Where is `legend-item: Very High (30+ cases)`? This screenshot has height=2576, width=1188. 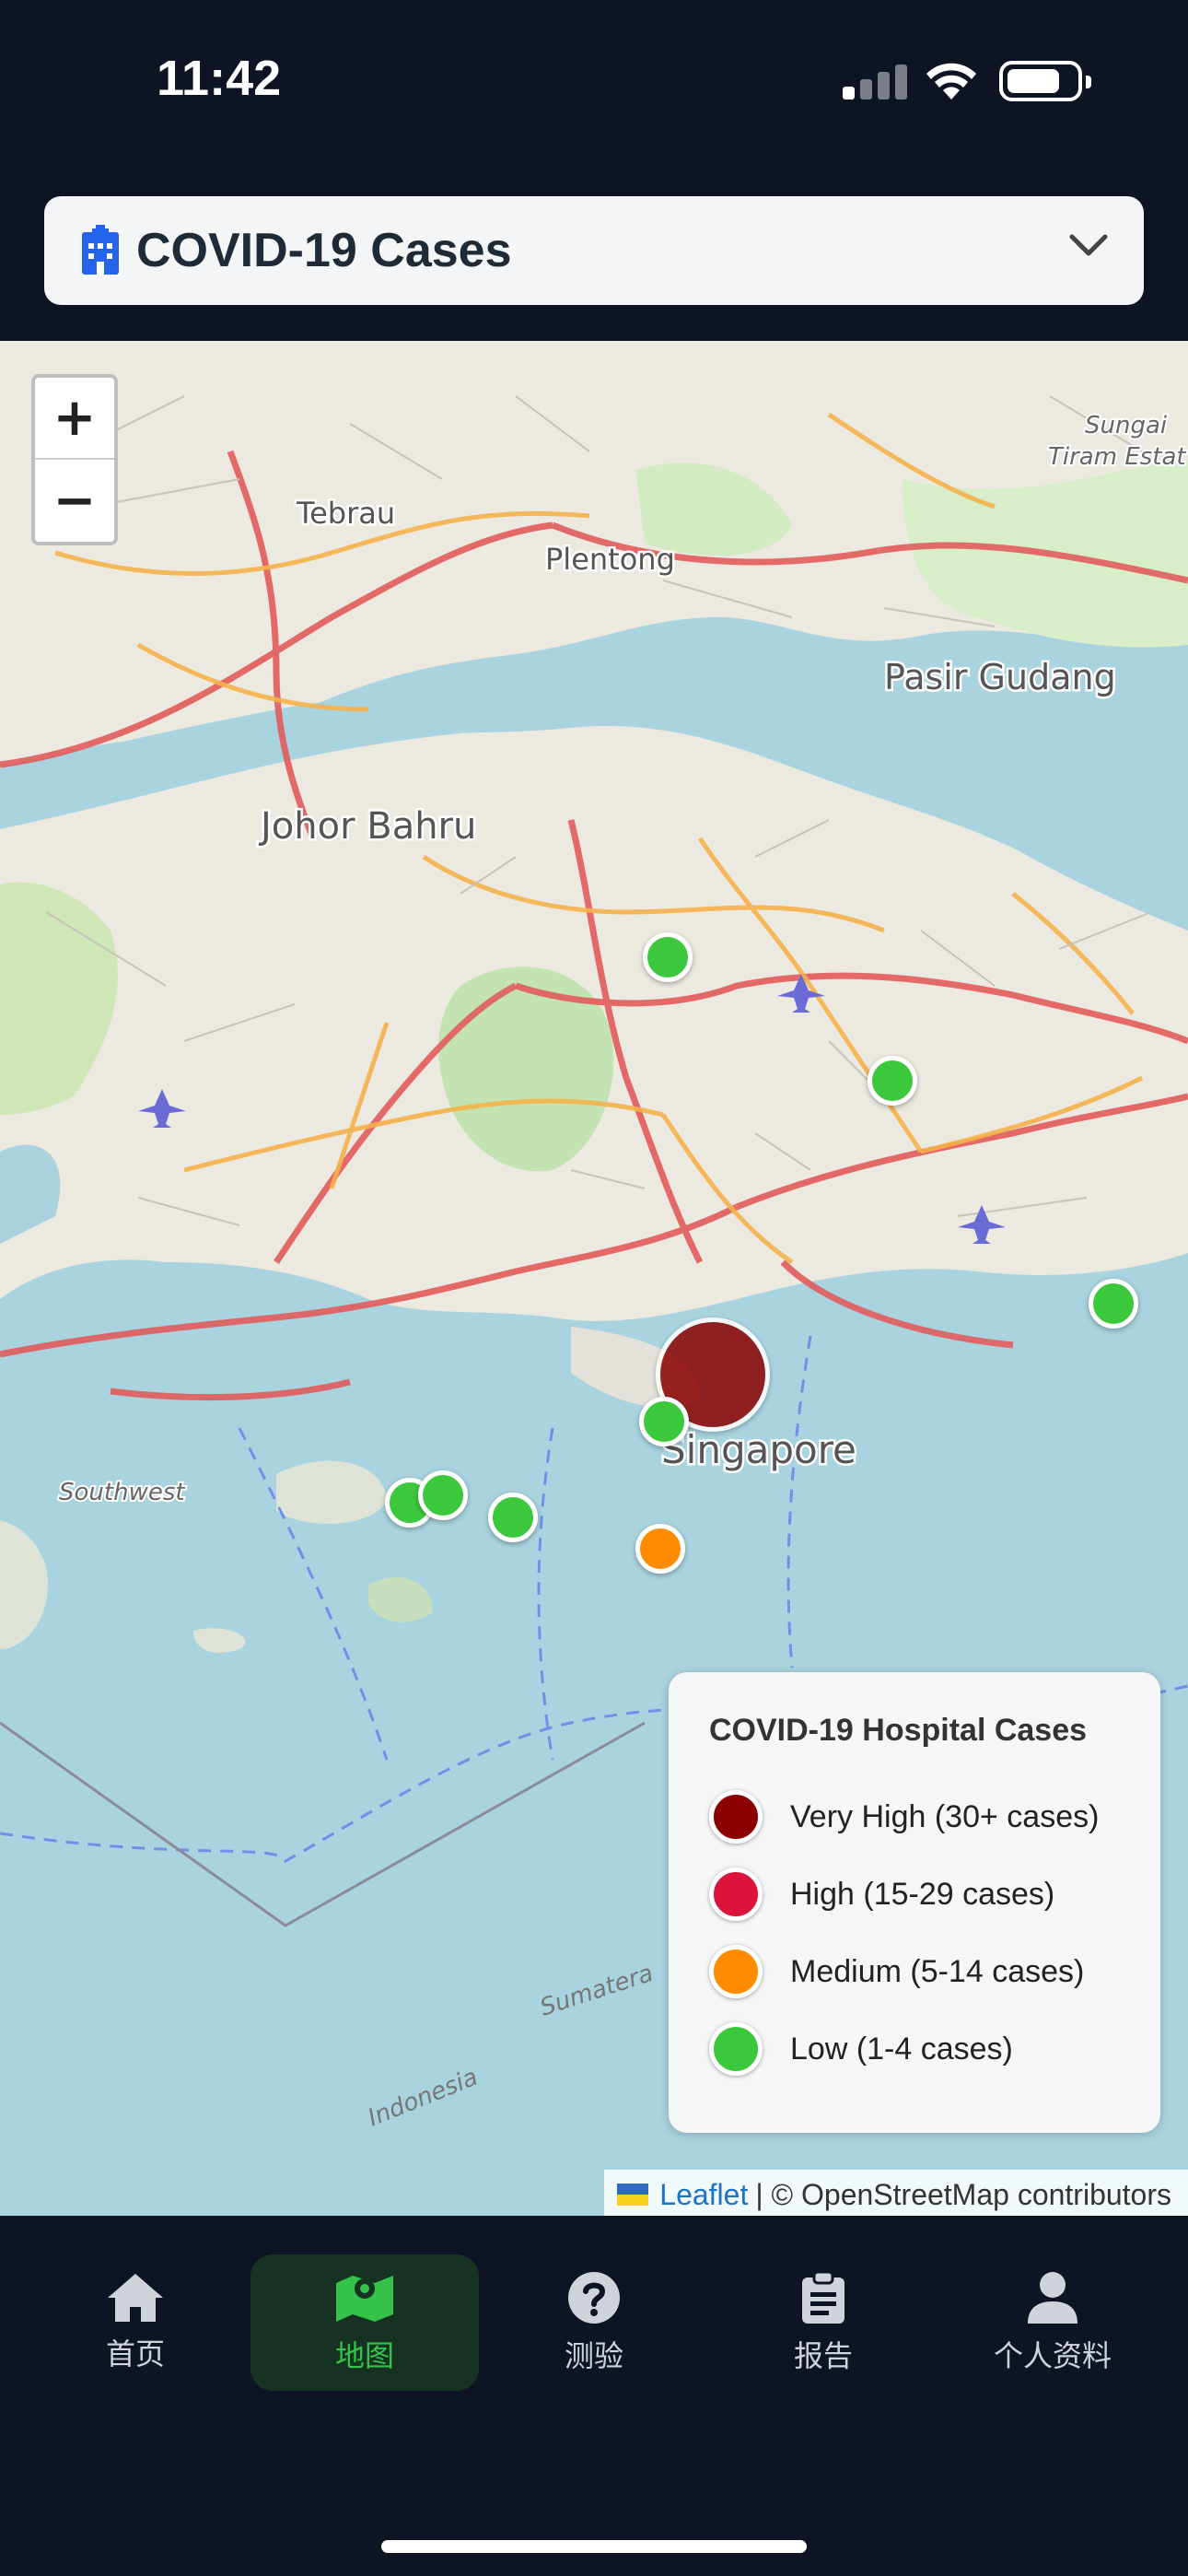 legend-item: Very High (30+ cases) is located at coordinates (934, 1817).